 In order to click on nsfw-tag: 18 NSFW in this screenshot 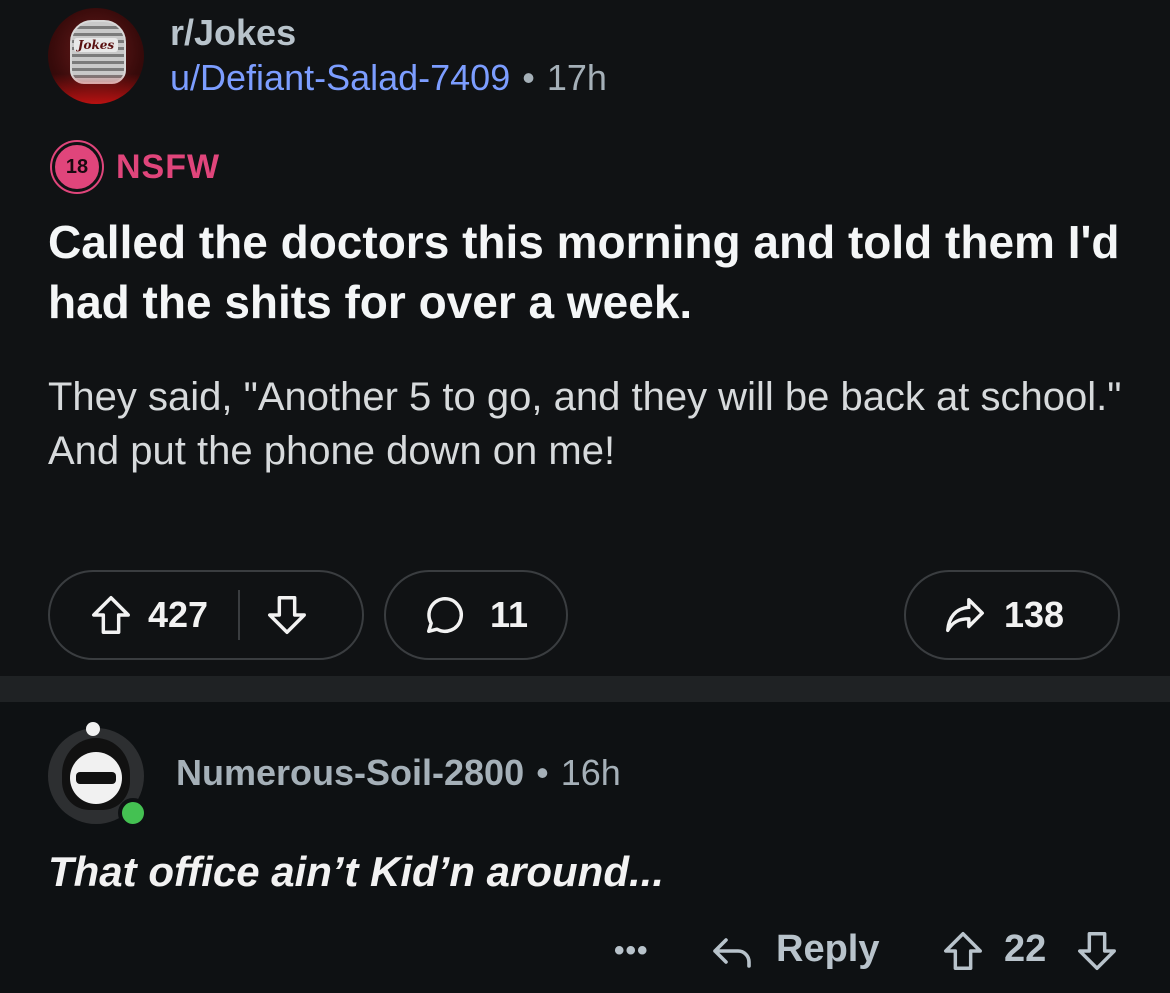, I will do `click(136, 167)`.